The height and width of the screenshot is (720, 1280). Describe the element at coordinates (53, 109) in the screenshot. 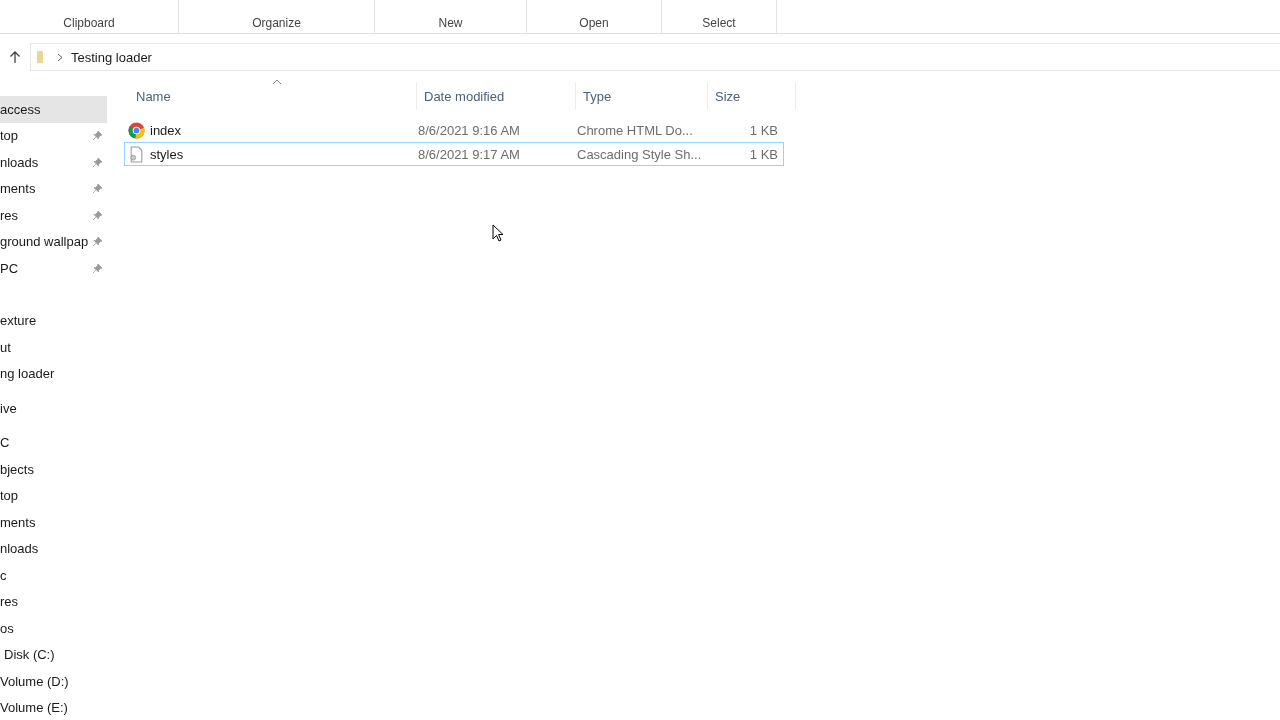

I see `navigation-item: access` at that location.